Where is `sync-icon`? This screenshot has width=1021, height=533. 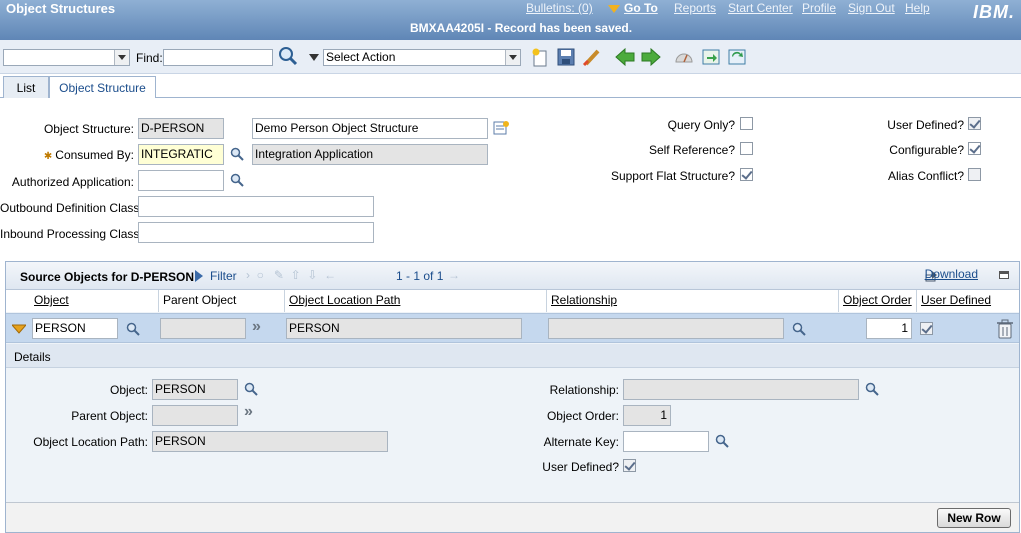 sync-icon is located at coordinates (737, 57).